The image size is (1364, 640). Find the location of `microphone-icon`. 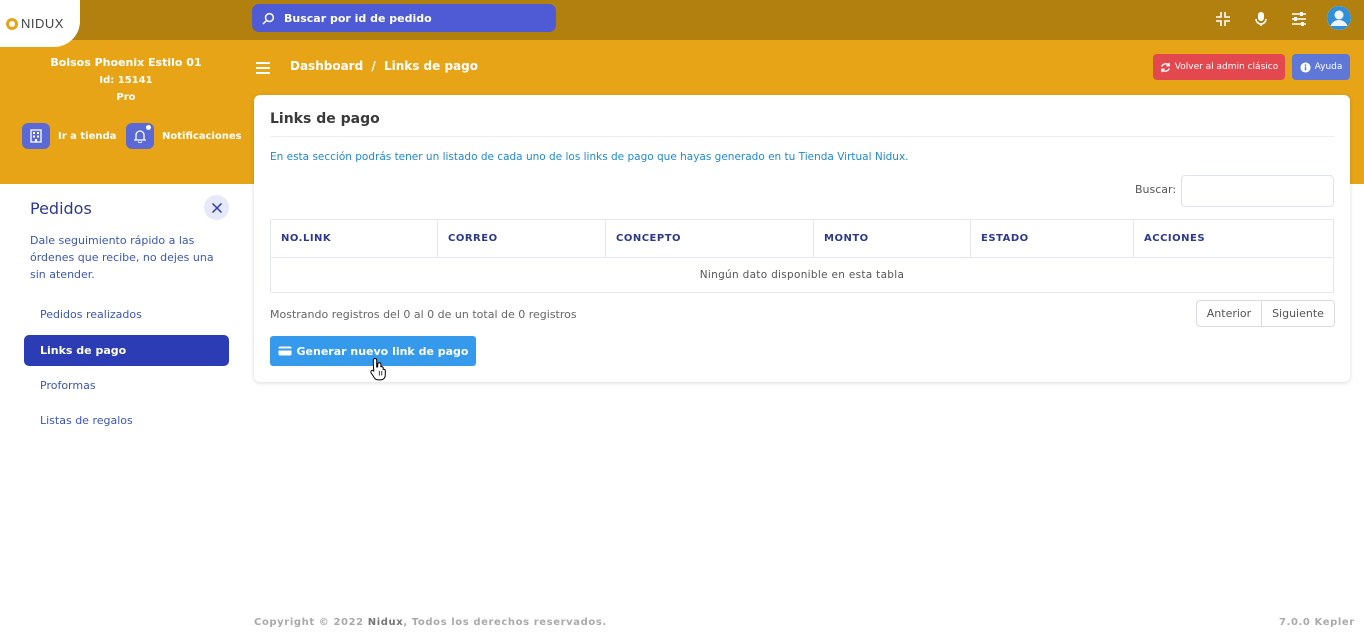

microphone-icon is located at coordinates (1261, 19).